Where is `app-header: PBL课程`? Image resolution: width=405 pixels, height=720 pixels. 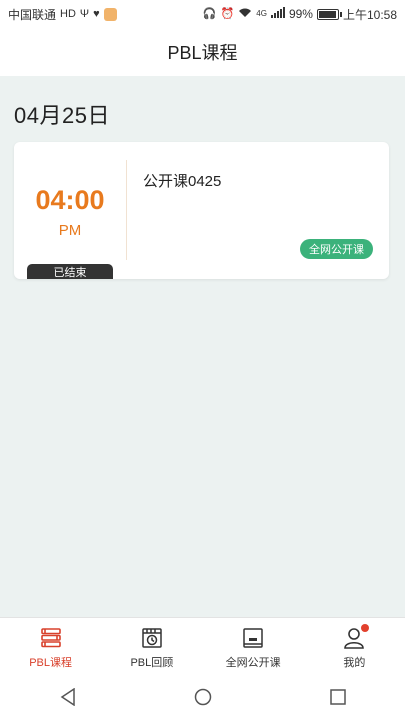
app-header: PBL课程 is located at coordinates (202, 52).